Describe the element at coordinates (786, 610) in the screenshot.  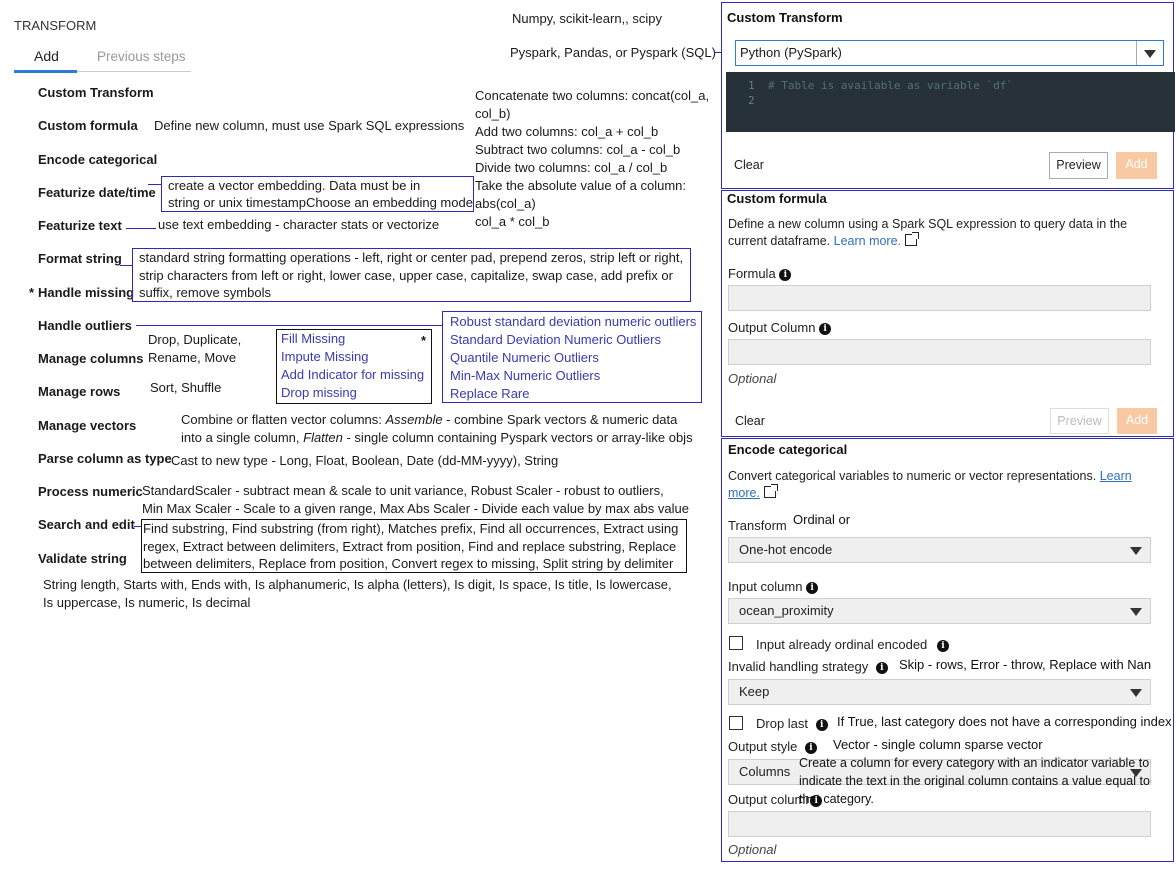
I see `input-select-value: ocean_proximity` at that location.